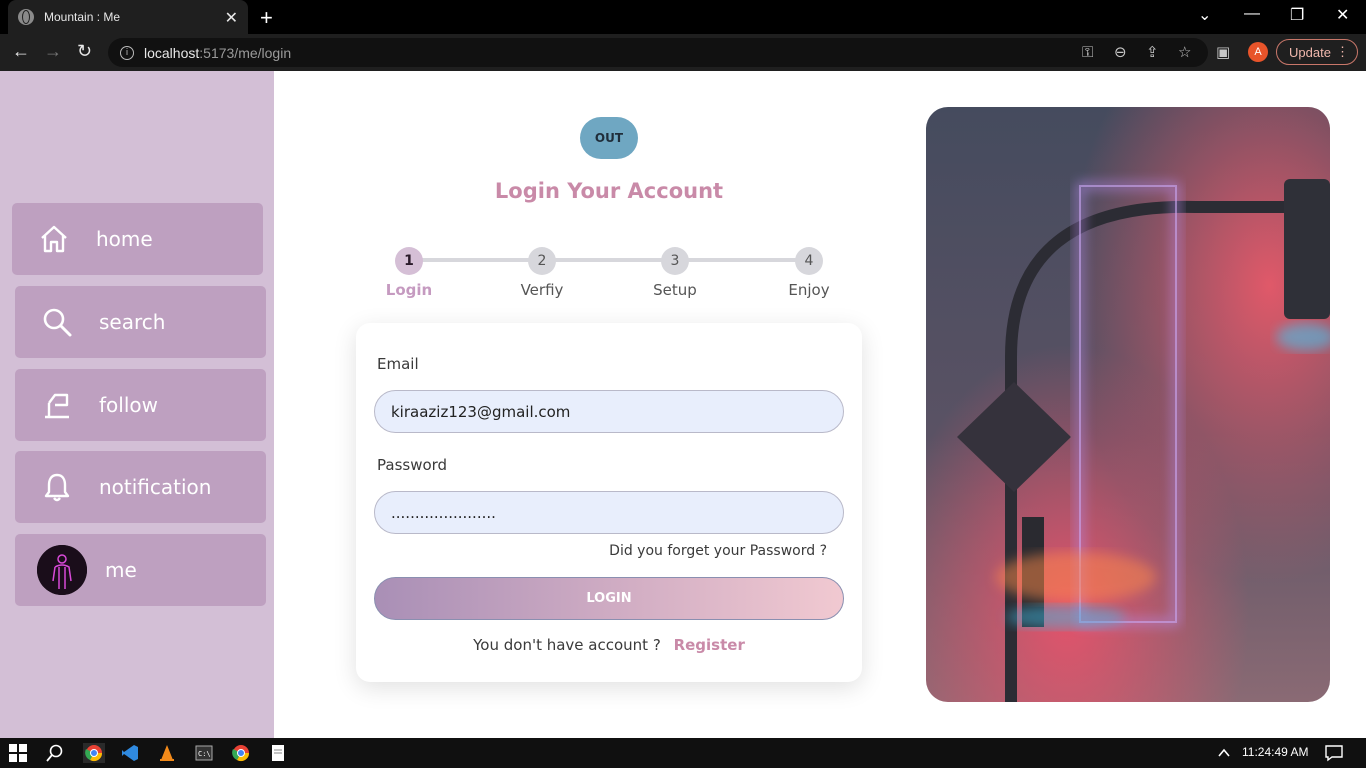 This screenshot has width=1366, height=768. What do you see at coordinates (609, 411) in the screenshot?
I see `email-field` at bounding box center [609, 411].